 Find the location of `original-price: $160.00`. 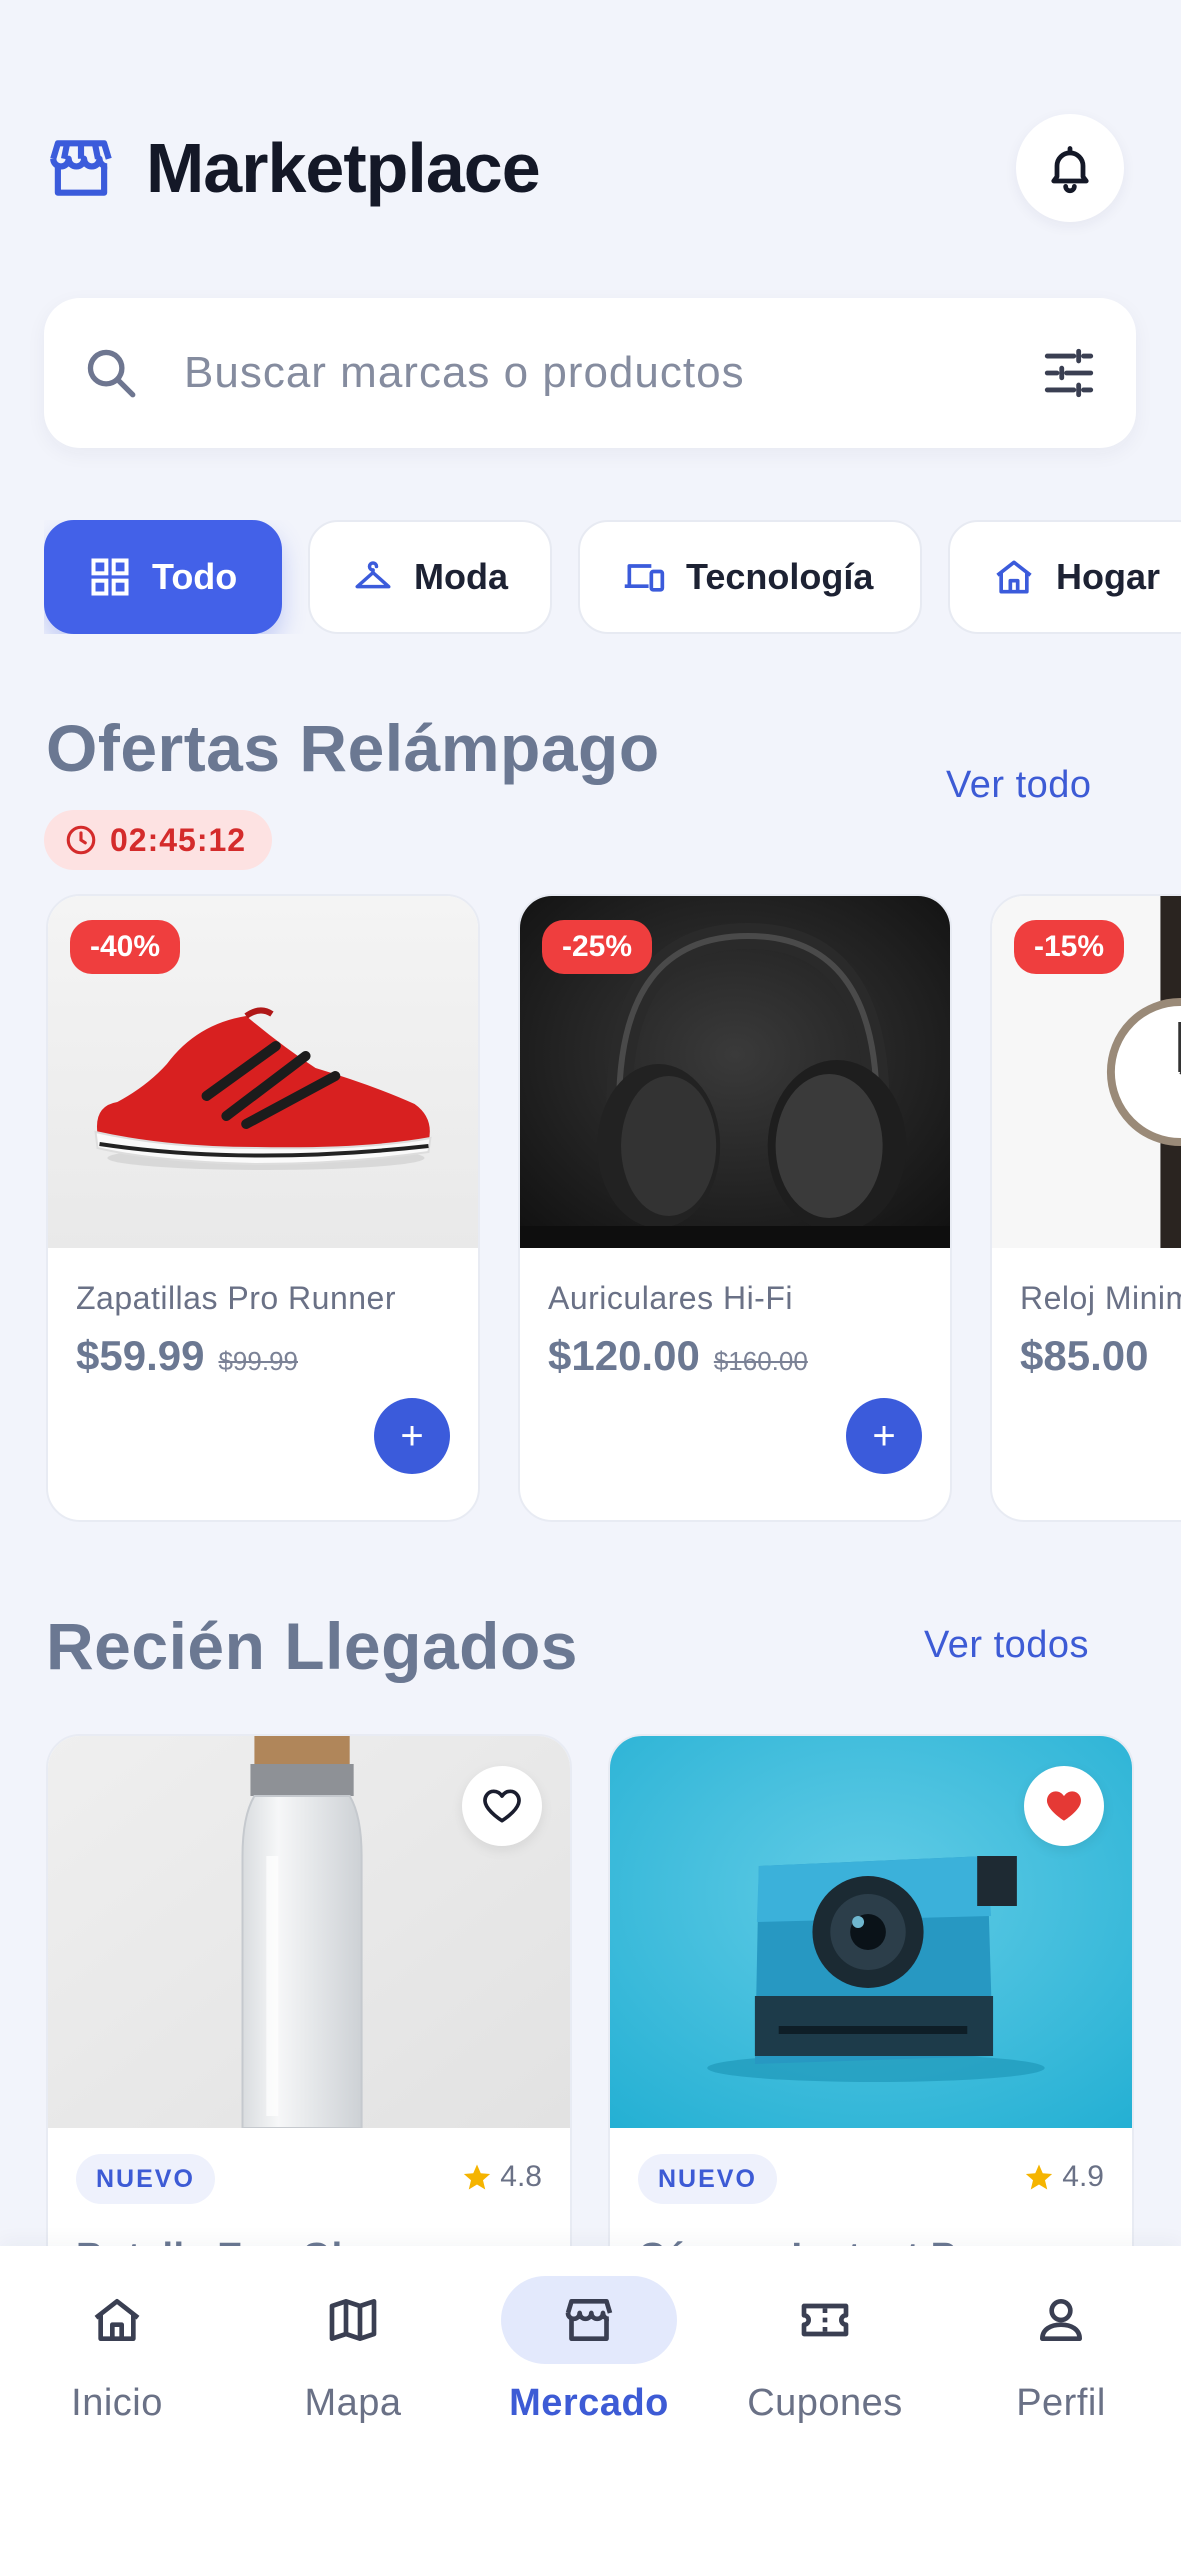

original-price: $160.00 is located at coordinates (760, 1361).